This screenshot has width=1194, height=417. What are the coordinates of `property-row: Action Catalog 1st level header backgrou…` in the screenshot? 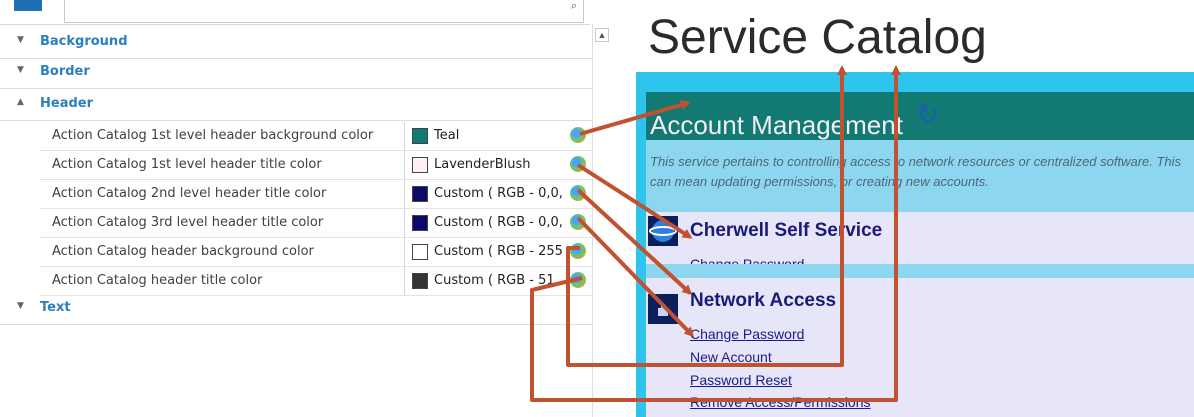 It's located at (316, 136).